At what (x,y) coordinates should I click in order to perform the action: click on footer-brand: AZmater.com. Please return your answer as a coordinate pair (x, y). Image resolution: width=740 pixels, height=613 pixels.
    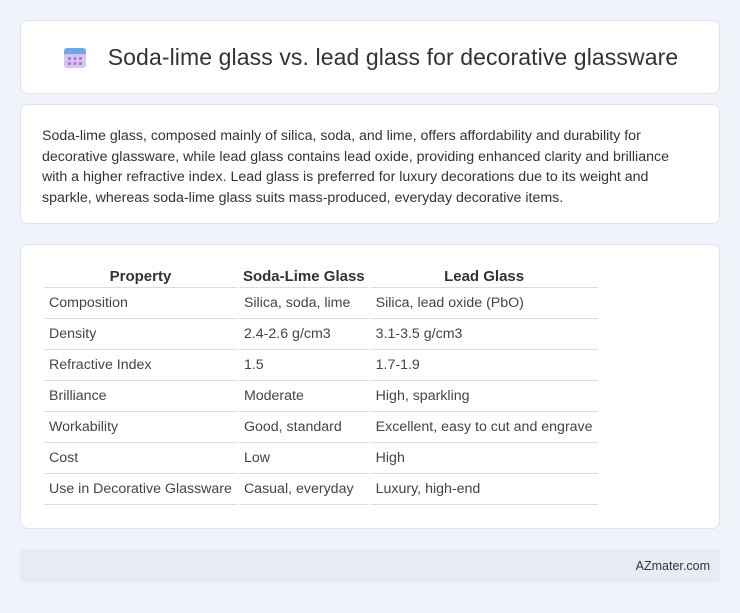
    Looking at the image, I should click on (673, 566).